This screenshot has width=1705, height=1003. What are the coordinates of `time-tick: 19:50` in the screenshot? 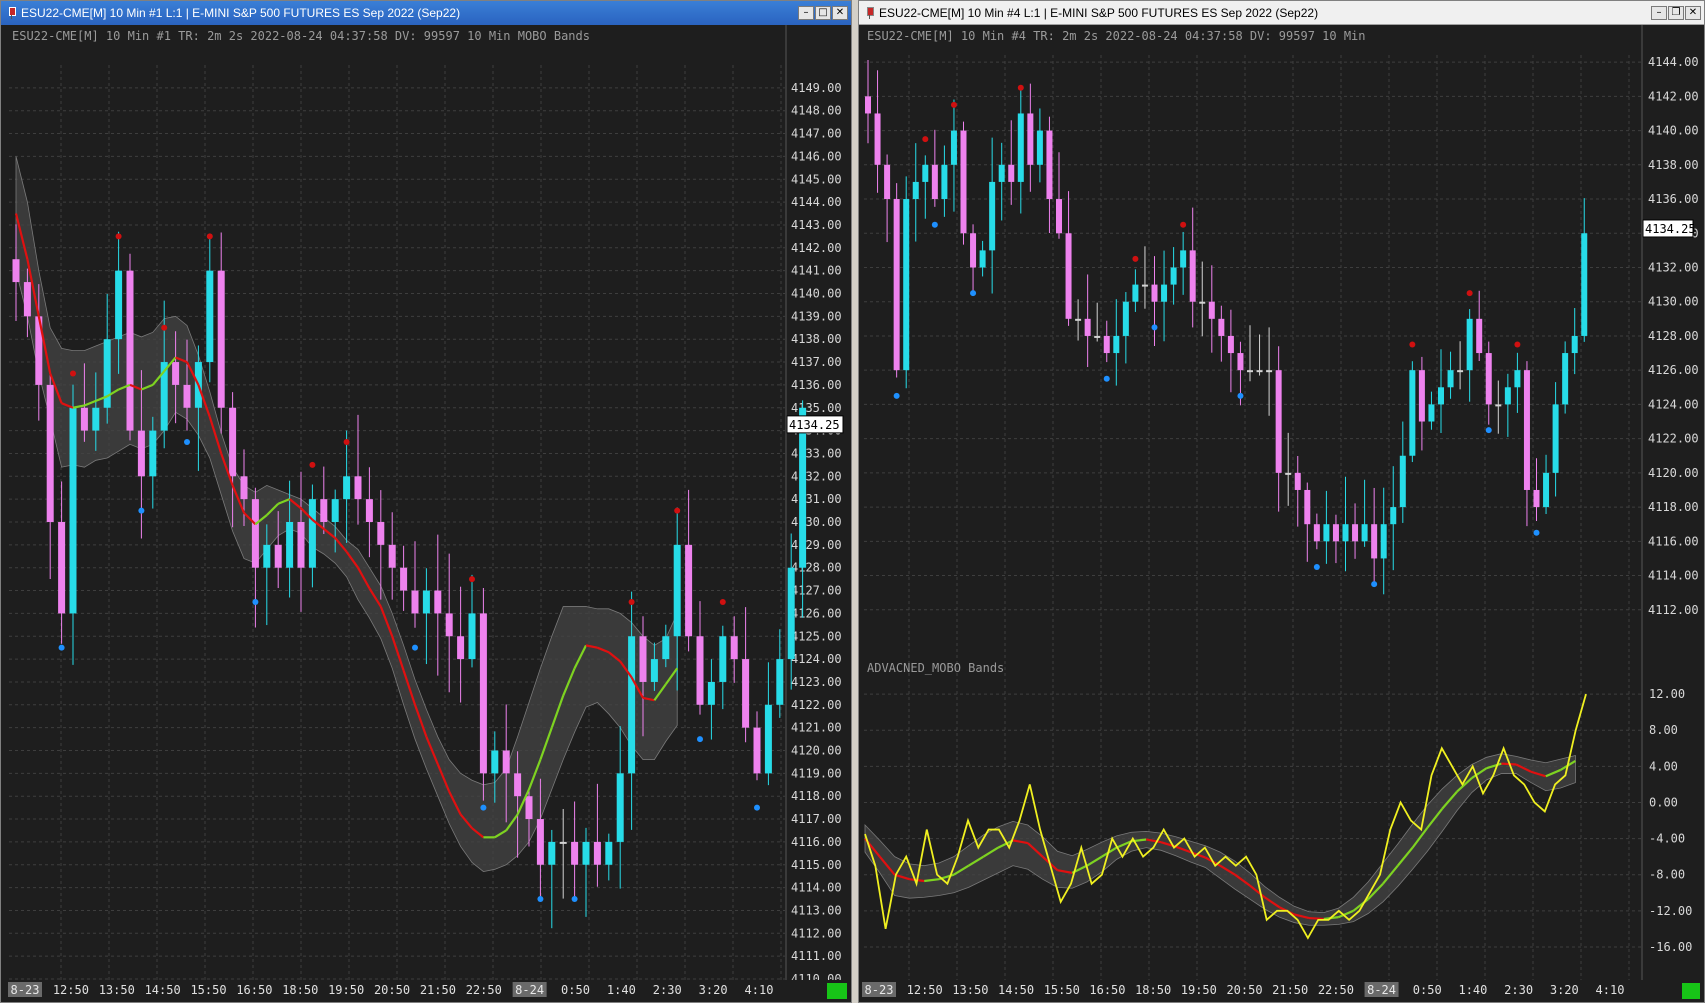 It's located at (346, 990).